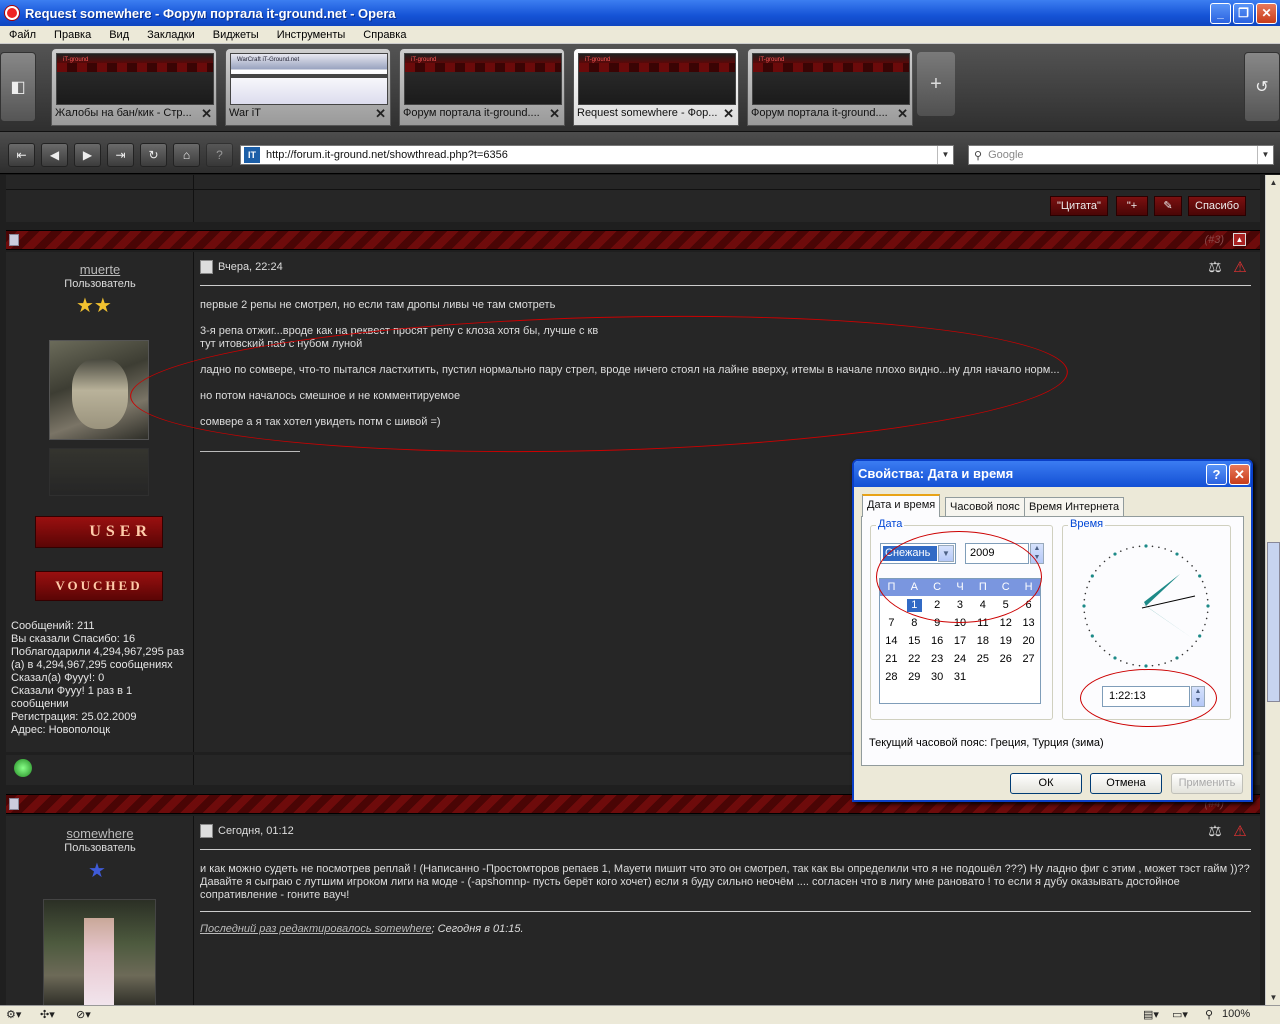  Describe the element at coordinates (1207, 783) in the screenshot. I see `apply-button: Применить` at that location.